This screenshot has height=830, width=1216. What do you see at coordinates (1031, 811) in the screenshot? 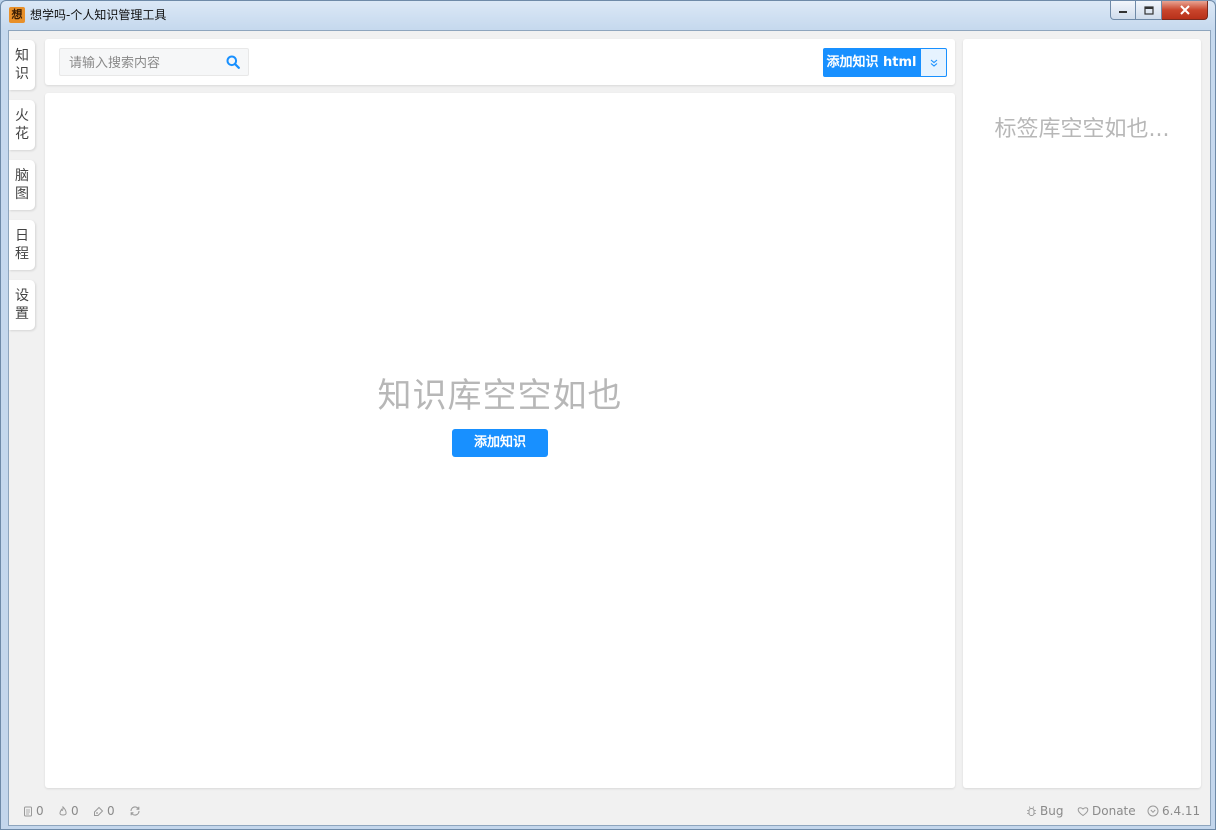
I see `bug-icon` at bounding box center [1031, 811].